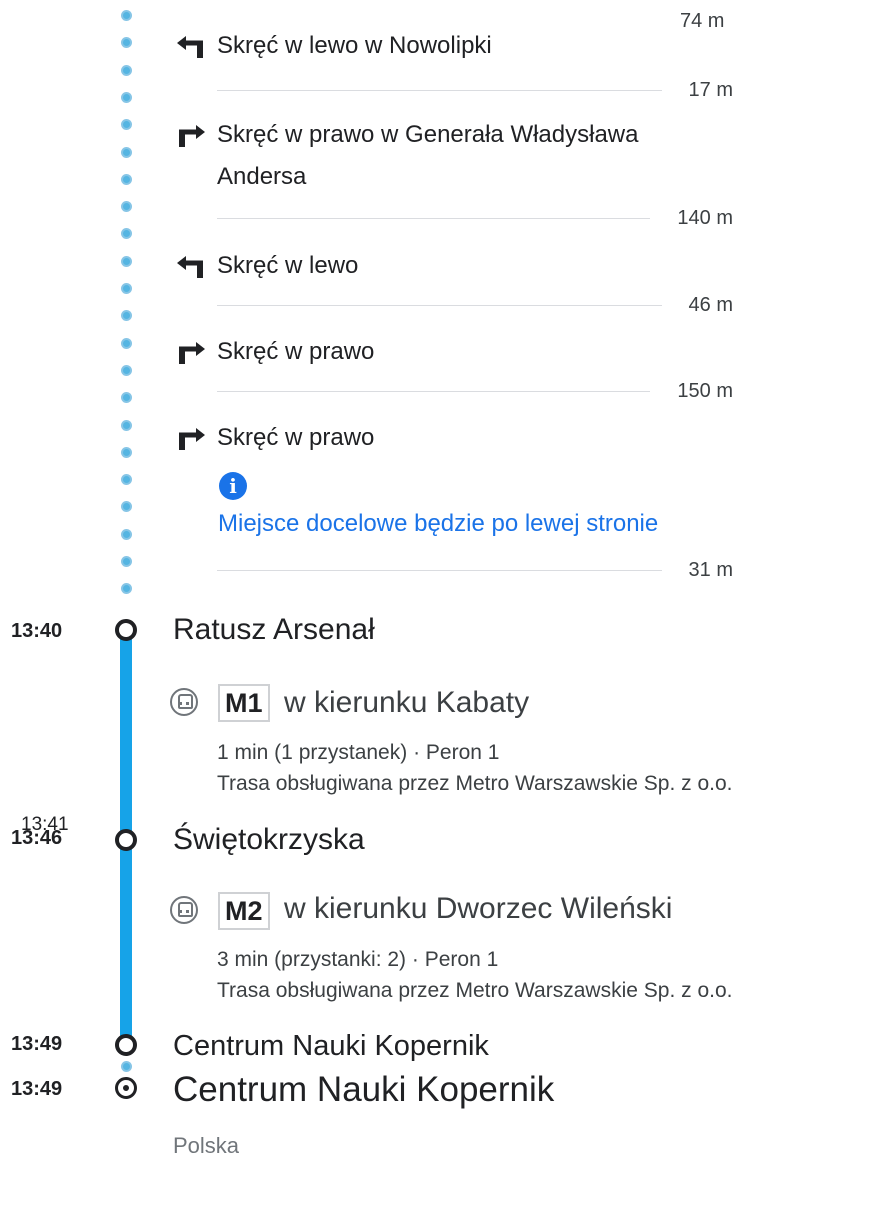 The image size is (885, 1224). What do you see at coordinates (358, 752) in the screenshot?
I see `leg-duration: 1 min (1 przystanek) · Peron 1` at bounding box center [358, 752].